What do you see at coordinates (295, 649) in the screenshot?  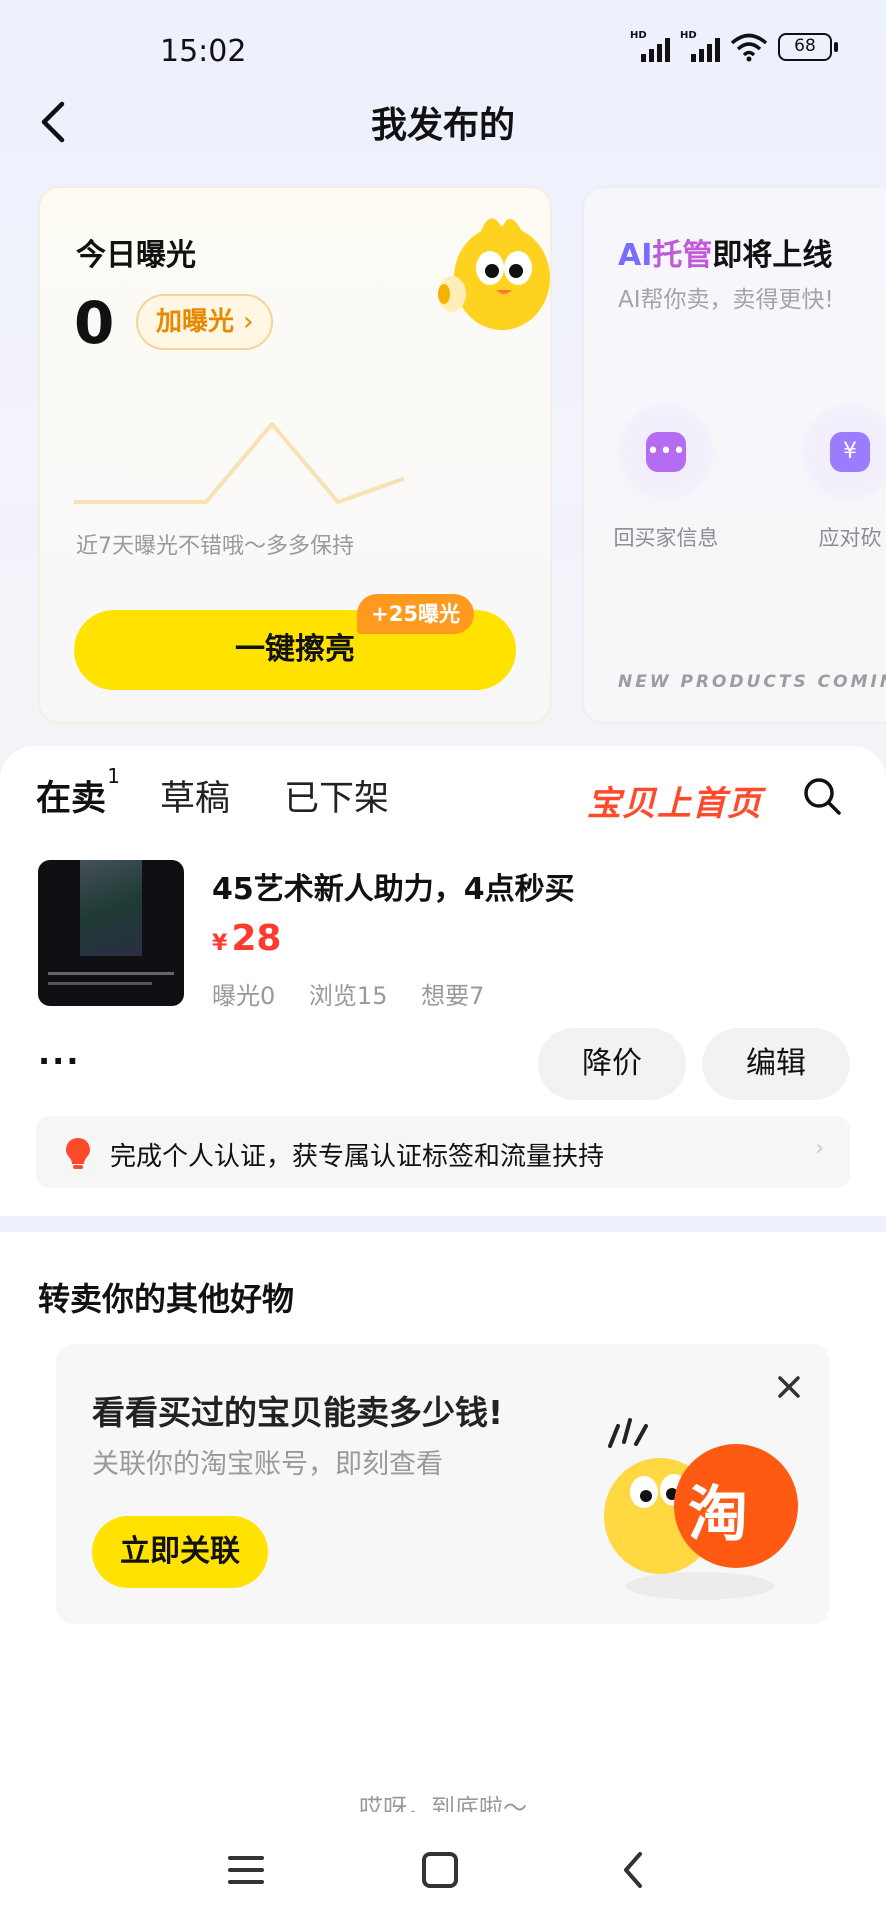 I see `refresh-button-label: 一键擦亮` at bounding box center [295, 649].